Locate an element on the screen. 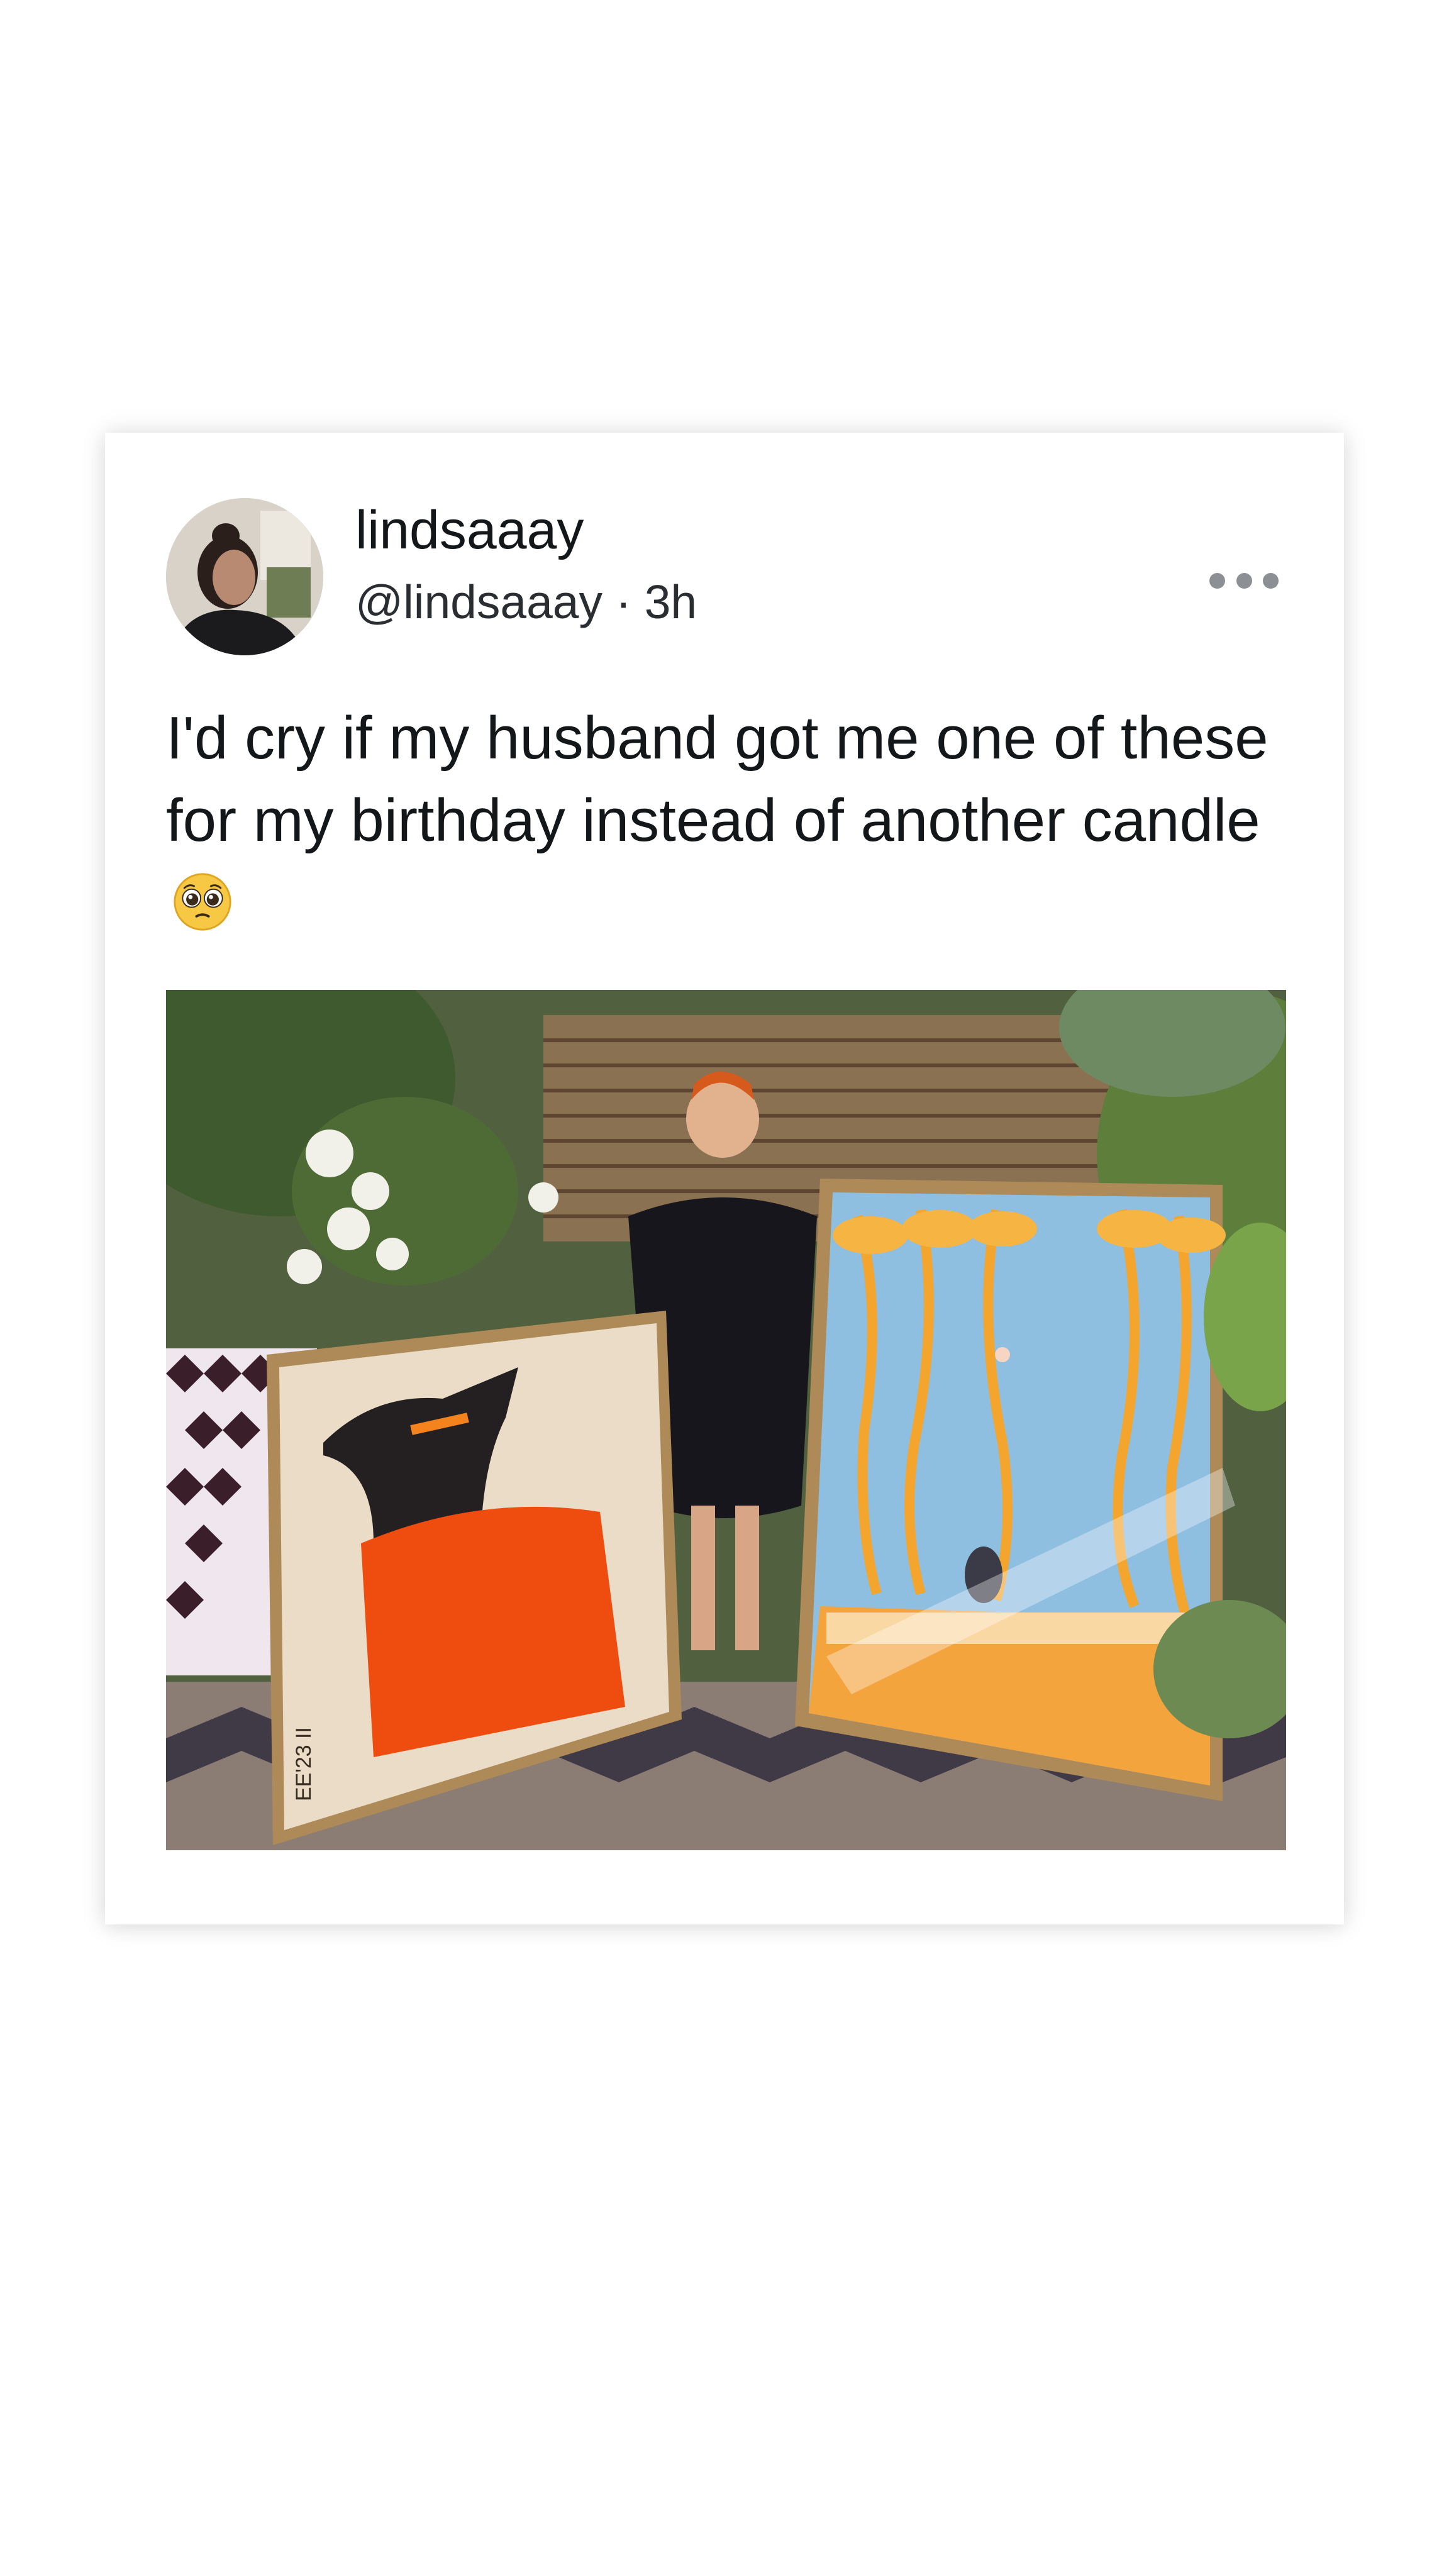 This screenshot has height=2576, width=1449. handle: @lindsaaay is located at coordinates (478, 601).